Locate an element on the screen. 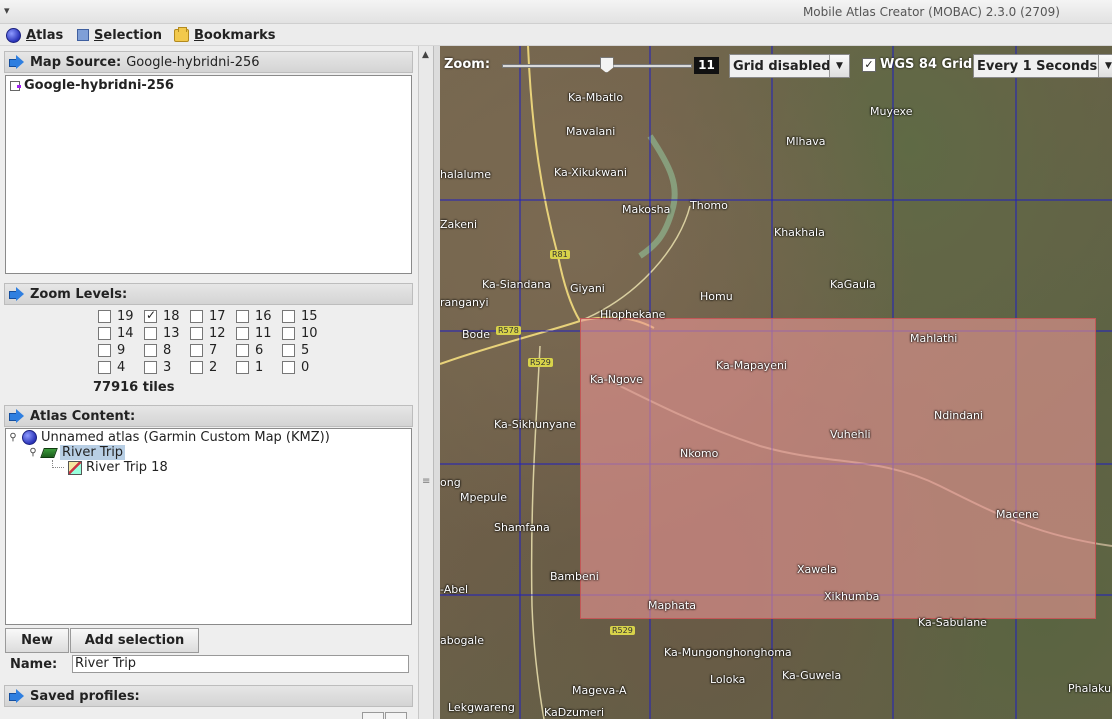 The width and height of the screenshot is (1112, 719). zoom-level-11: 11 is located at coordinates (254, 333).